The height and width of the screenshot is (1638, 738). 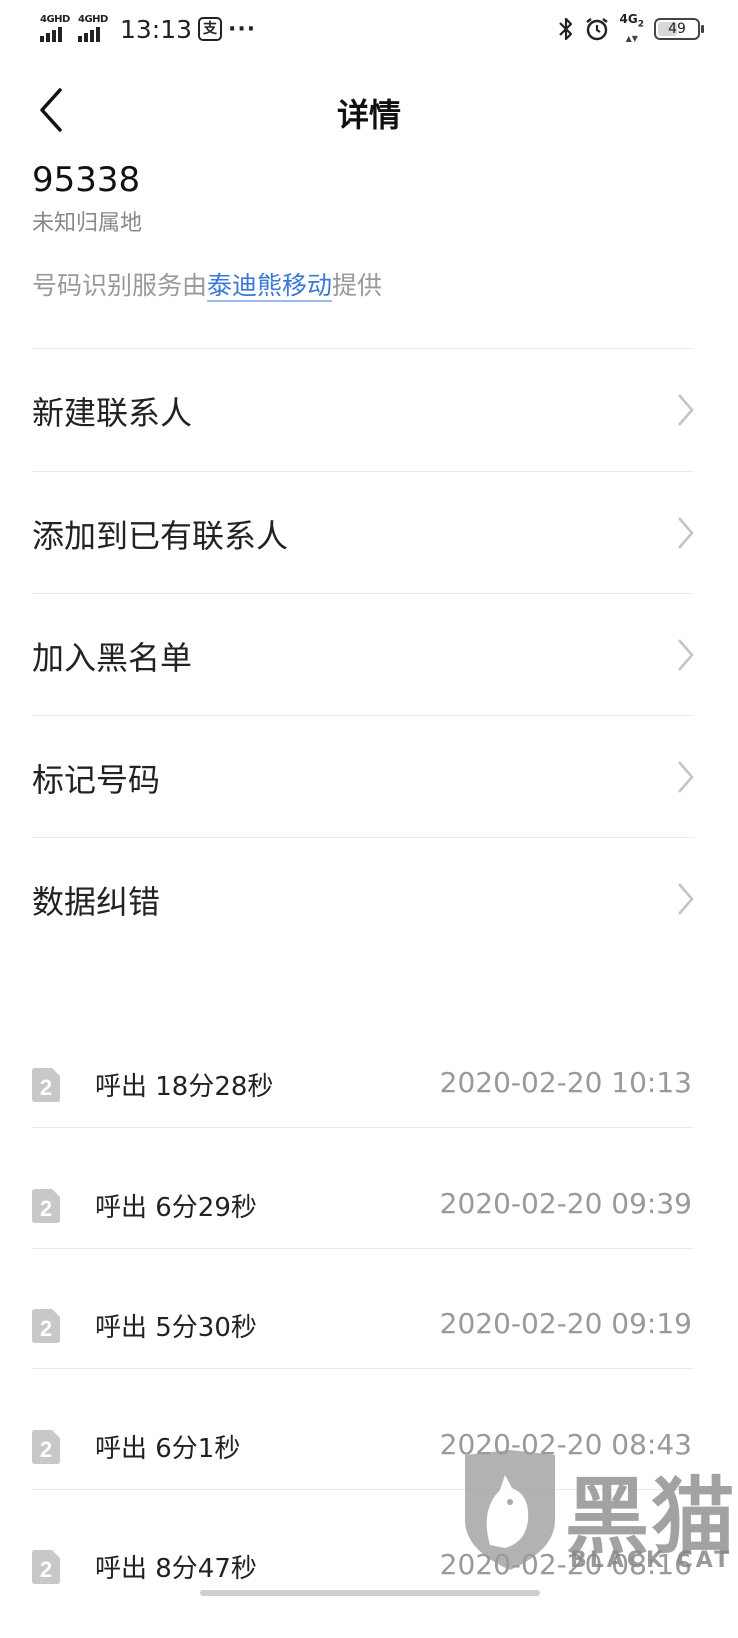 I want to click on call-log-row: 2 呼出 6分29秒 2020-02-20 09:39, so click(x=369, y=1216).